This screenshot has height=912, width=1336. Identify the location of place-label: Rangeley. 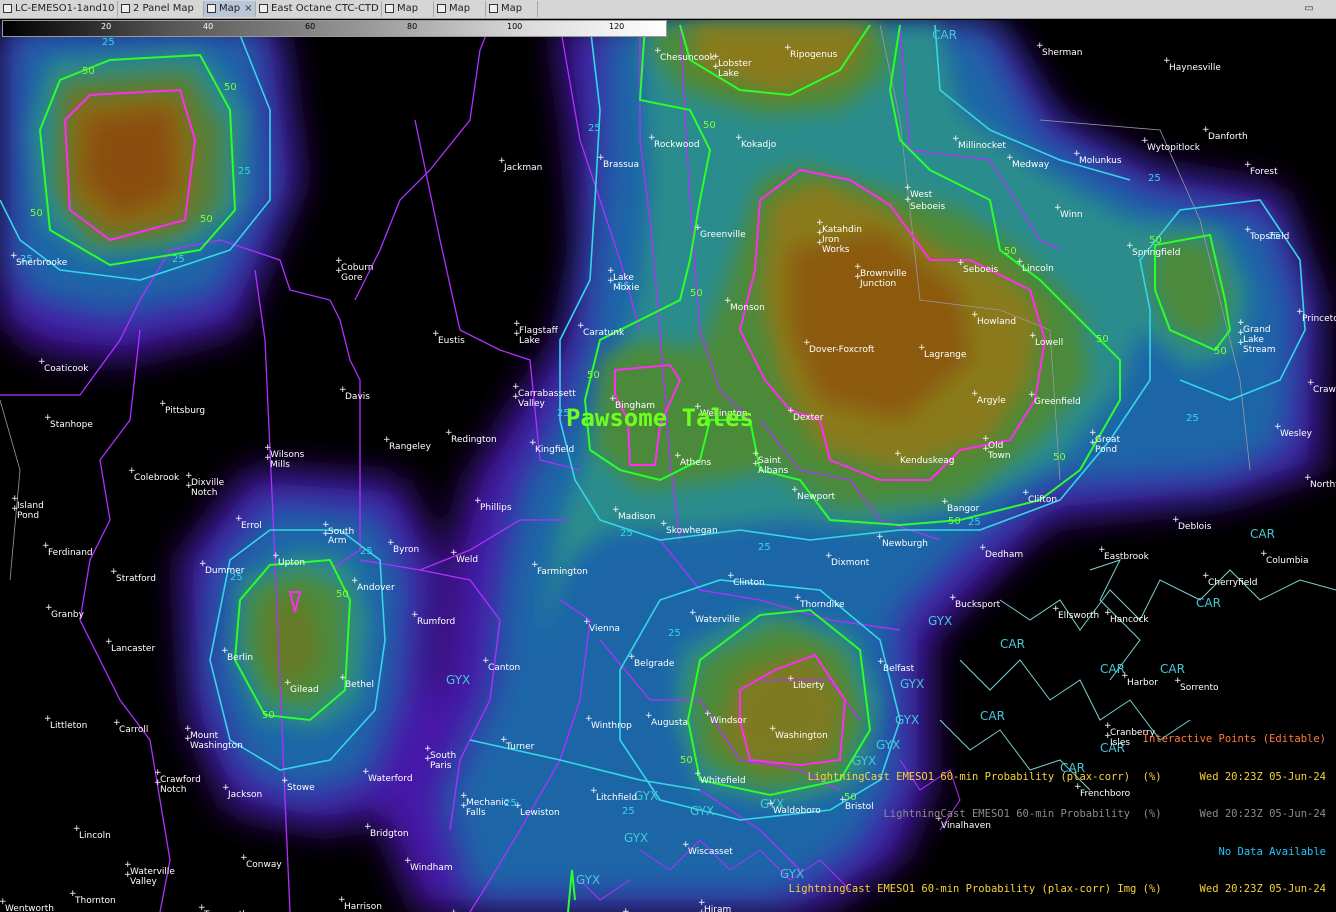
(410, 447).